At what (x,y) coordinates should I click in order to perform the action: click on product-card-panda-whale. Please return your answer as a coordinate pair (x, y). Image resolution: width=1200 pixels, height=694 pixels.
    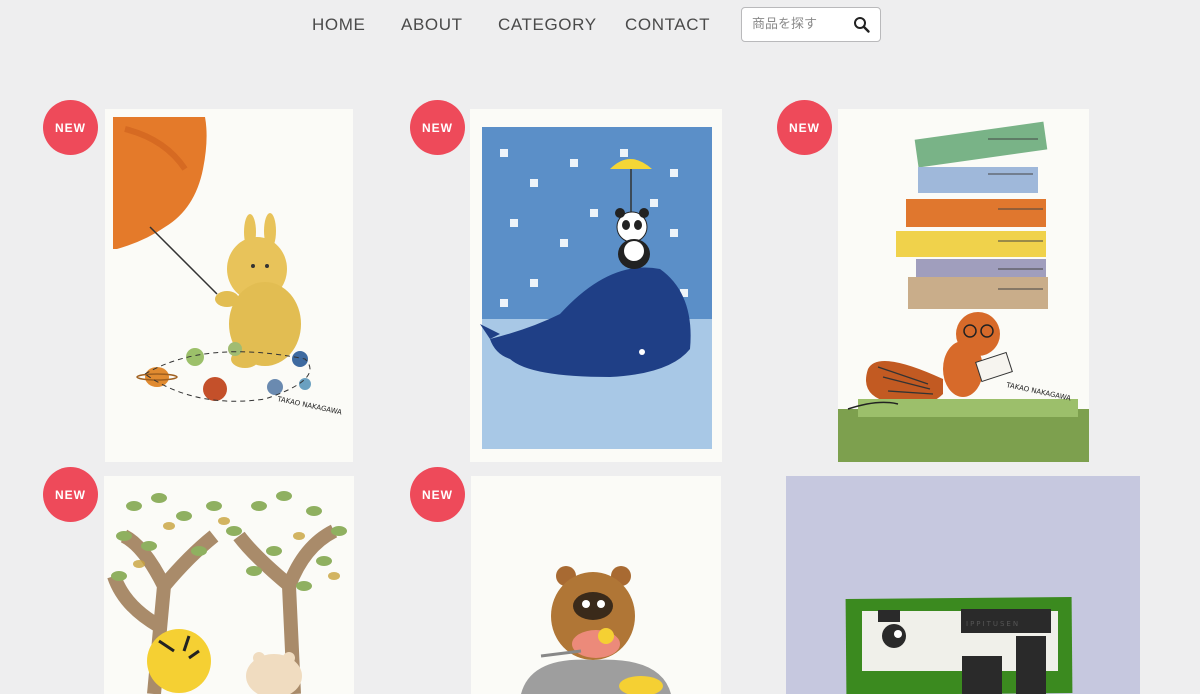
    Looking at the image, I should click on (596, 285).